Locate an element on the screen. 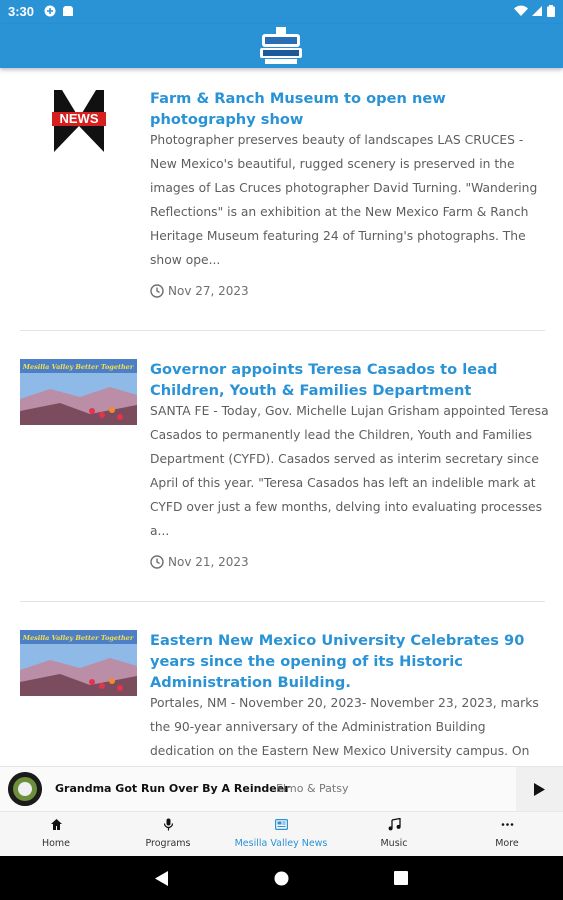 The image size is (563, 900). cloud-sync-icon is located at coordinates (50, 11).